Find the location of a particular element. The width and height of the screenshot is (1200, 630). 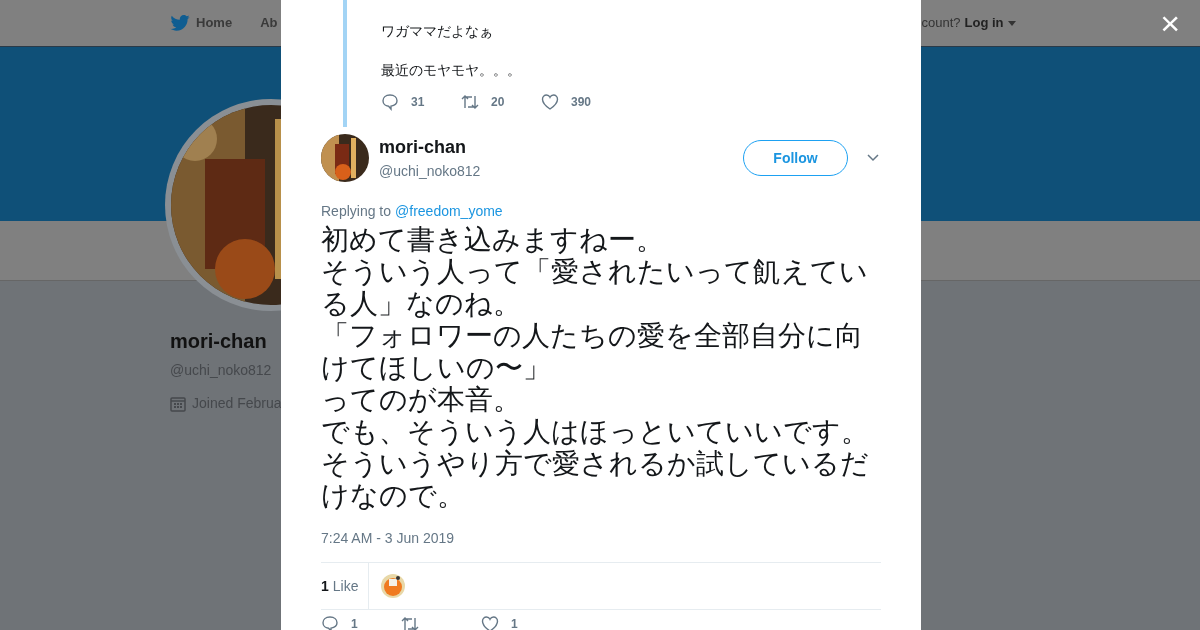

author-name: mori-chan is located at coordinates (430, 147).